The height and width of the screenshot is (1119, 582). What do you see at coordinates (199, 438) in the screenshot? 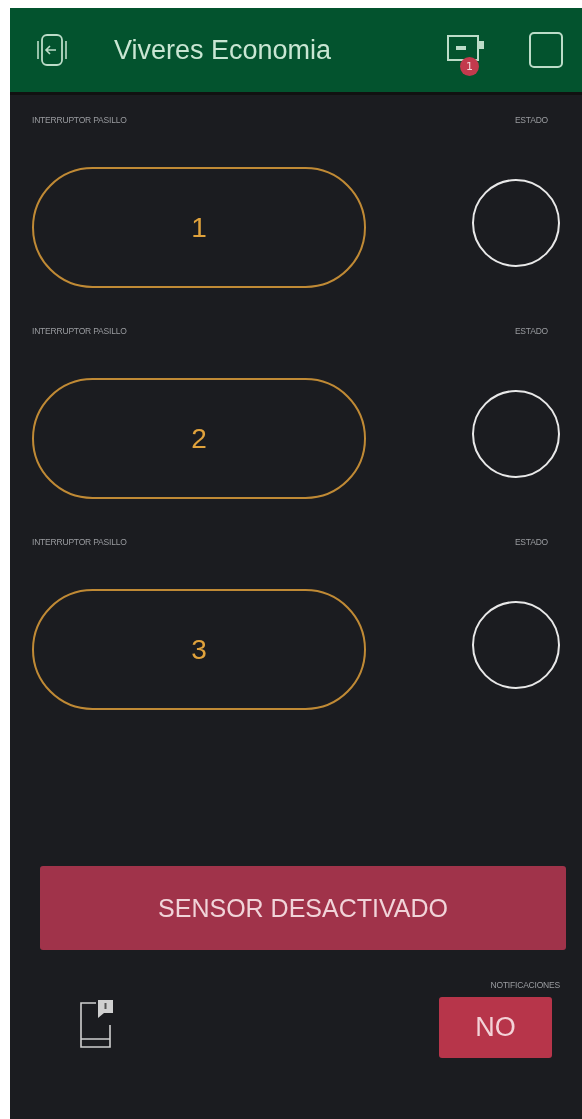
I see `switch-button: 2` at bounding box center [199, 438].